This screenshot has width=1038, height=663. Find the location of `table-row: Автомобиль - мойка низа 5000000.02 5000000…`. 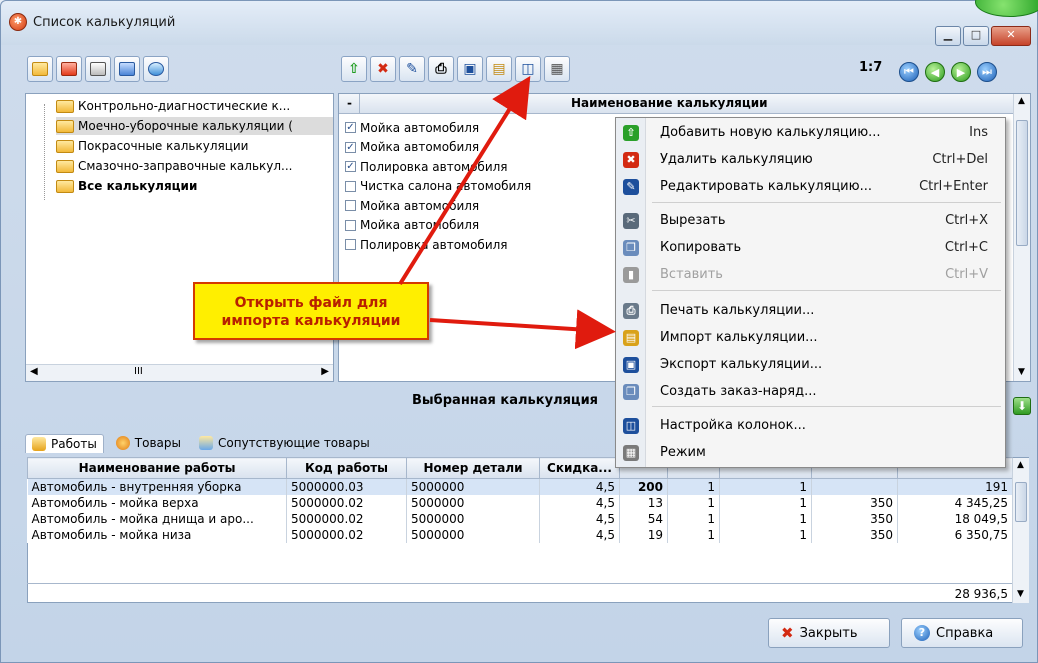

table-row: Автомобиль - мойка низа 5000000.02 5000000… is located at coordinates (520, 534).